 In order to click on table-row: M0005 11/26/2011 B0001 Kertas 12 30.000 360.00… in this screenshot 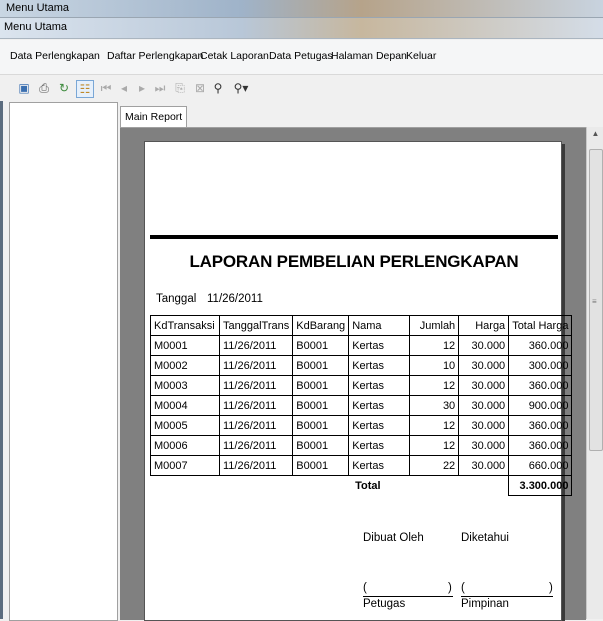, I will do `click(361, 425)`.